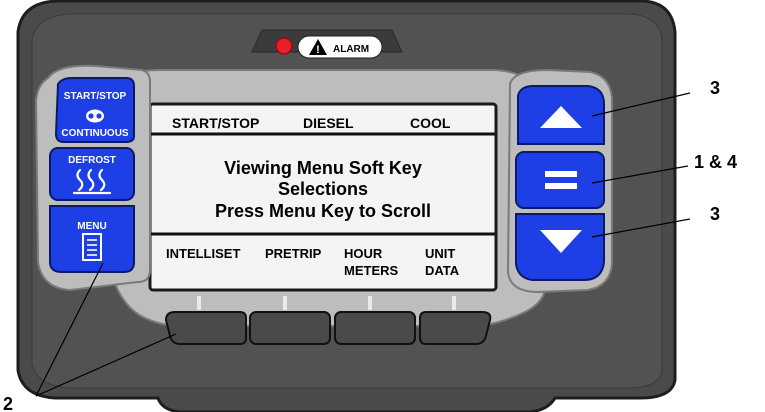  I want to click on callout-down: 3, so click(715, 214).